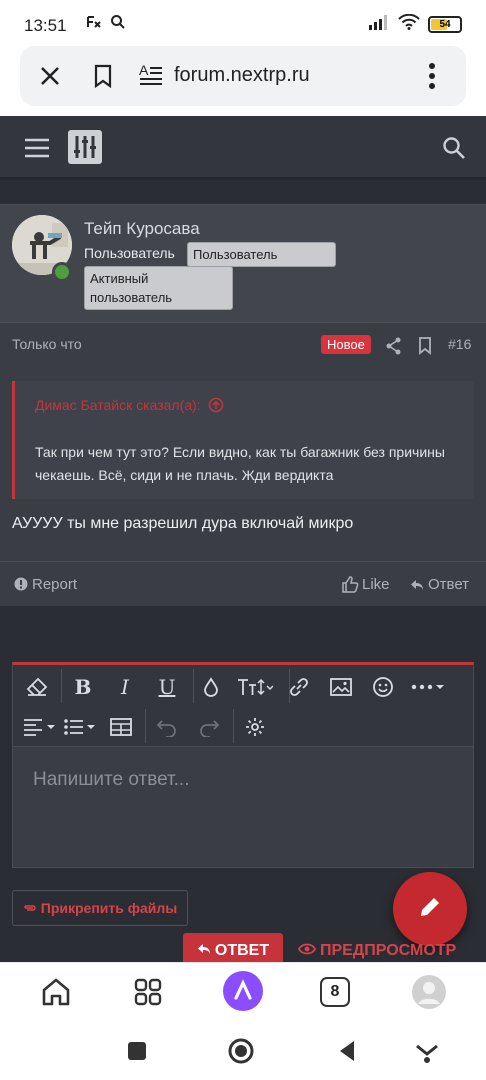  Describe the element at coordinates (216, 406) in the screenshot. I see `arrow-up-circle-icon` at that location.